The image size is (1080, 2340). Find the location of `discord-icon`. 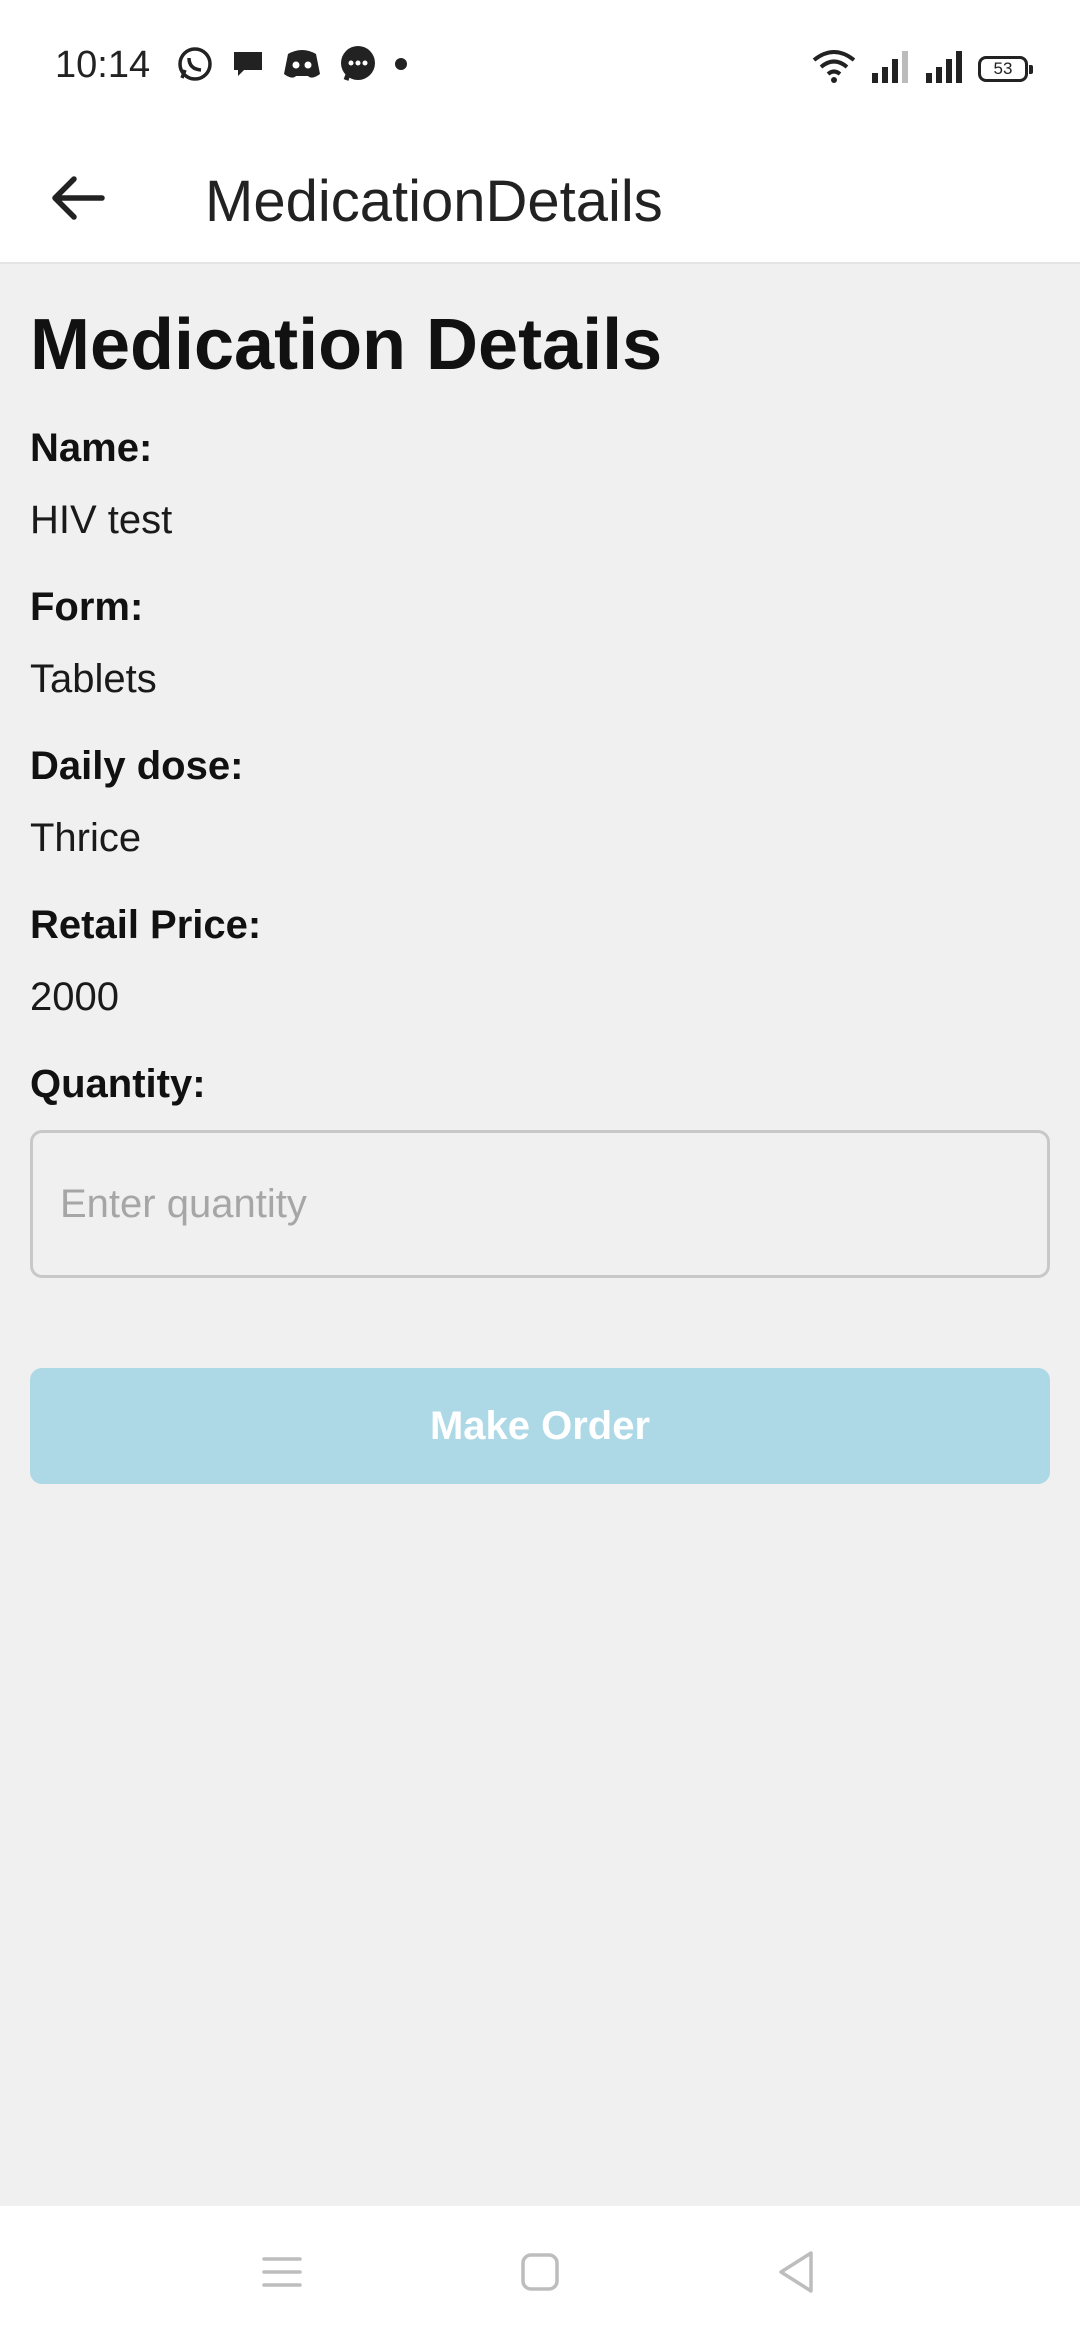

discord-icon is located at coordinates (302, 64).